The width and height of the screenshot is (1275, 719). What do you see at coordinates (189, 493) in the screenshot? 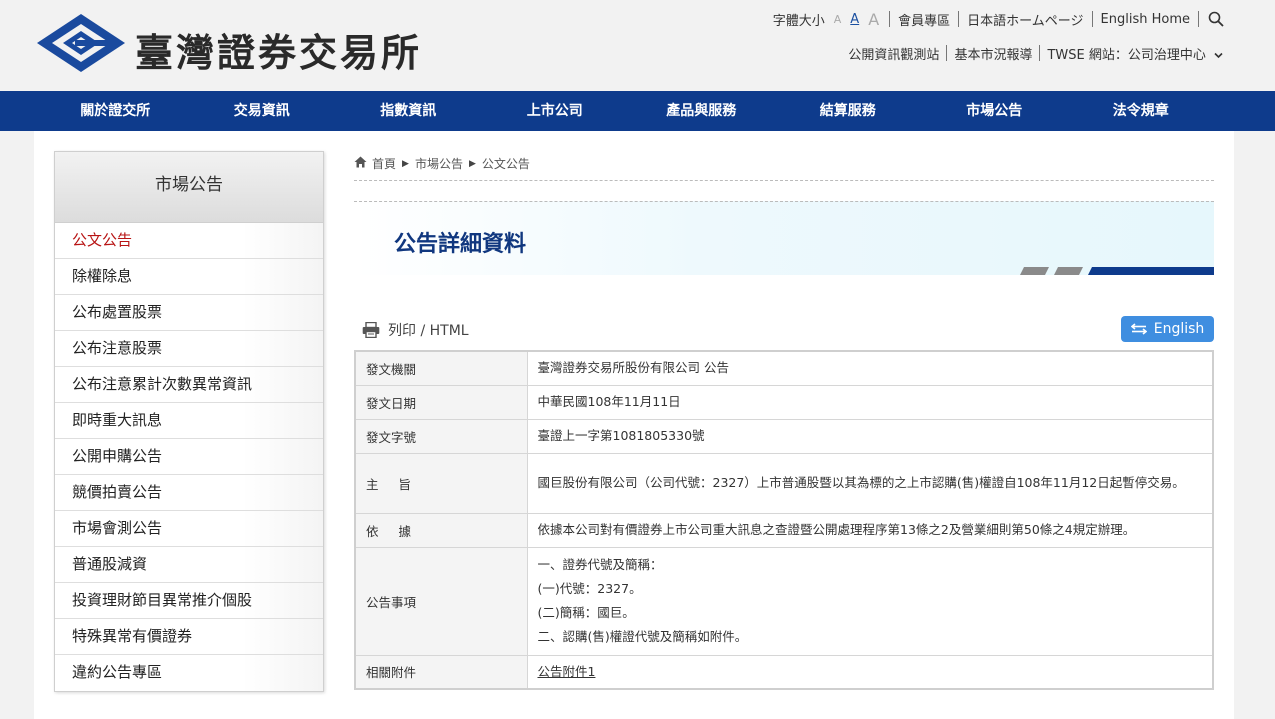
I see `sidebar-item-auction: 競價拍賣公告` at bounding box center [189, 493].